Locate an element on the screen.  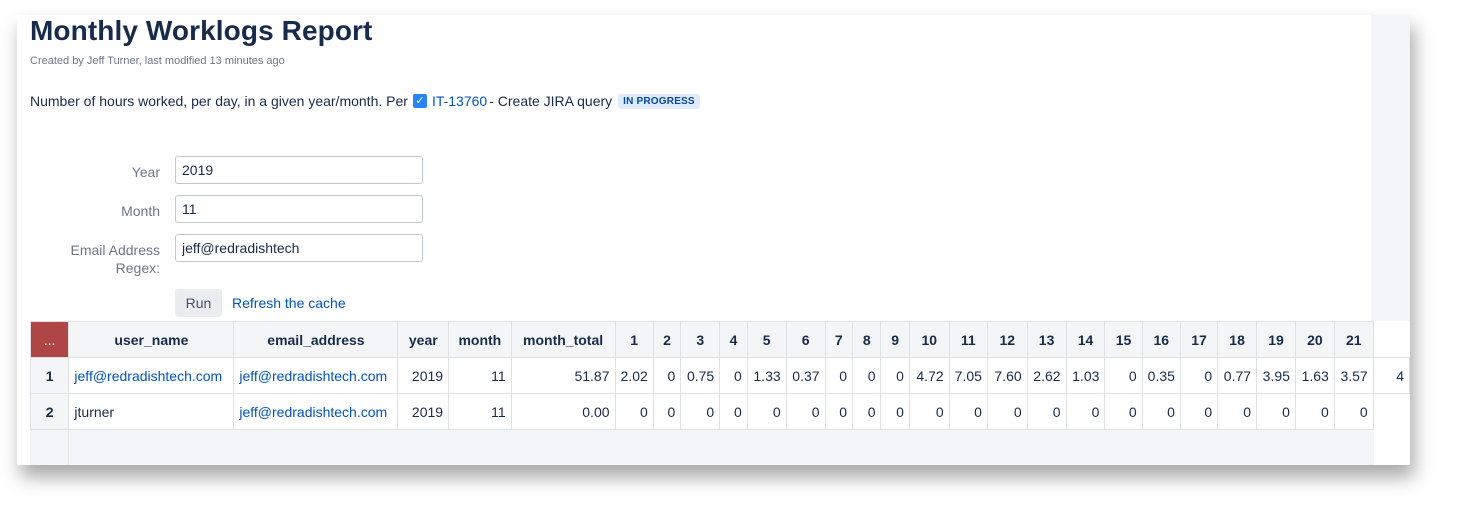
column-header: 3 is located at coordinates (700, 339).